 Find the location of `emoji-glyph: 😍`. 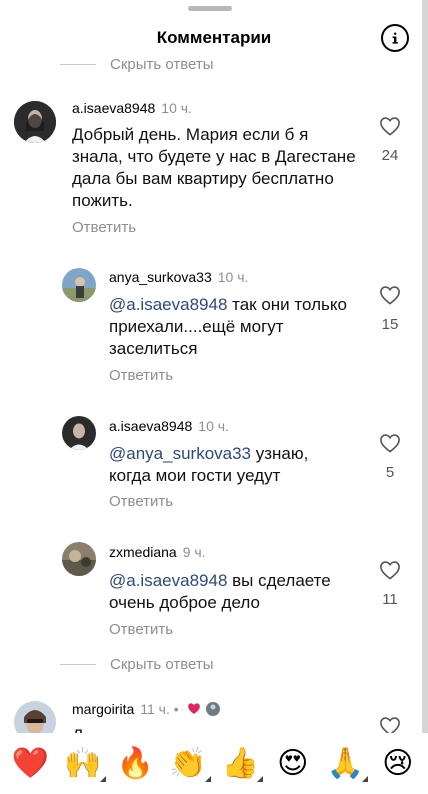

emoji-glyph: 😍 is located at coordinates (293, 763).